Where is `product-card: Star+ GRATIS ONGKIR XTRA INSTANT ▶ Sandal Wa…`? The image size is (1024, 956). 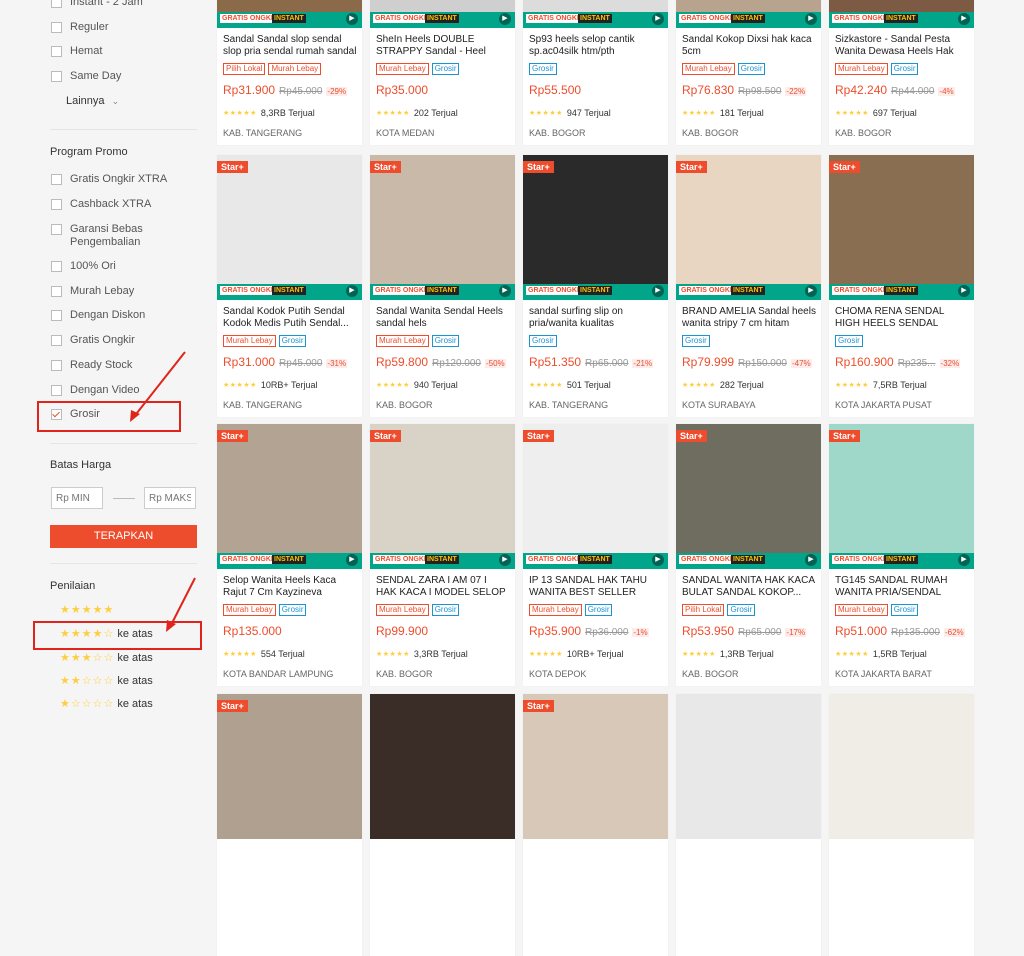
product-card: Star+ GRATIS ONGKIR XTRA INSTANT ▶ Sandal Wa… is located at coordinates (442, 286).